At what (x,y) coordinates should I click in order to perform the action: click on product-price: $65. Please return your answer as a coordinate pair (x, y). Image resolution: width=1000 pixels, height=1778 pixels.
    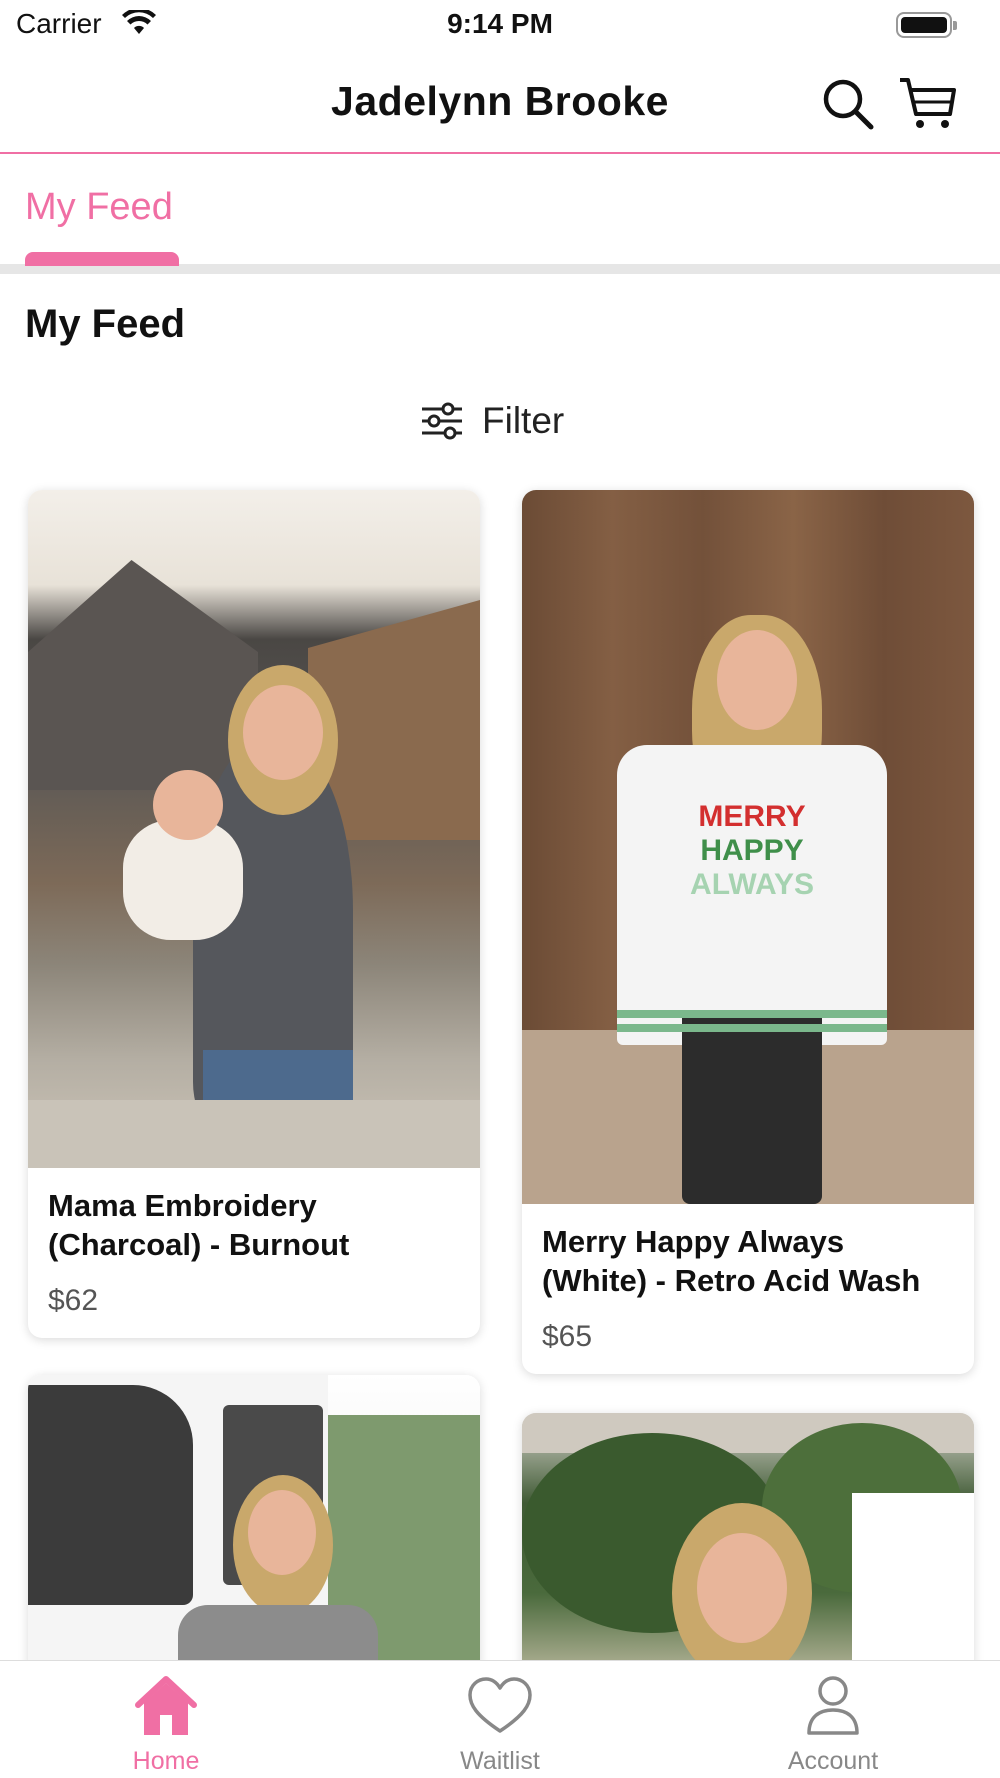
    Looking at the image, I should click on (567, 1336).